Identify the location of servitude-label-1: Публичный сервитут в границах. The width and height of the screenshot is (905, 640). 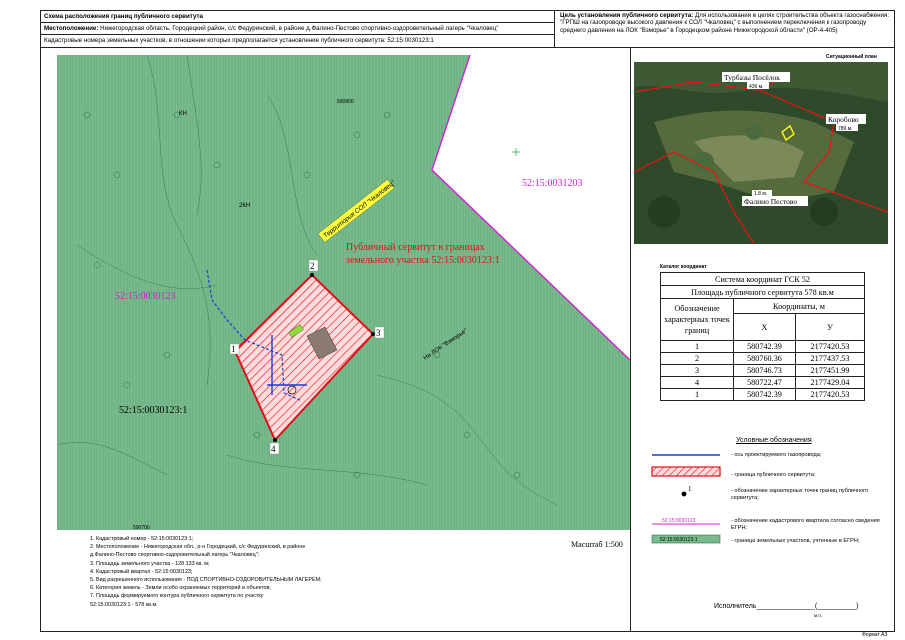
(415, 247).